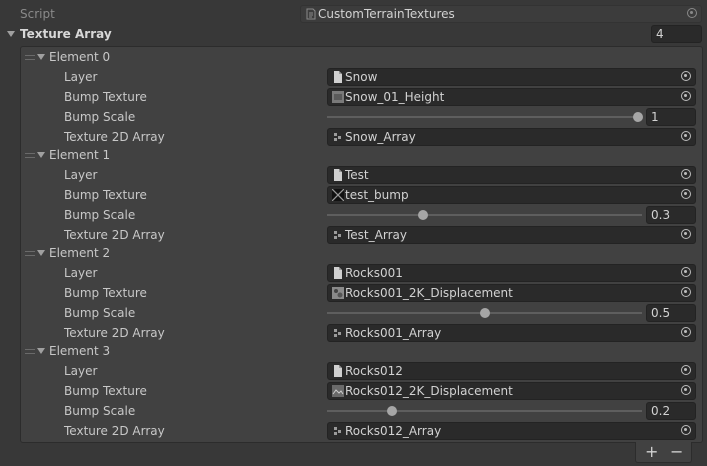 The width and height of the screenshot is (707, 466). I want to click on layer-field: Rocks012, so click(511, 371).